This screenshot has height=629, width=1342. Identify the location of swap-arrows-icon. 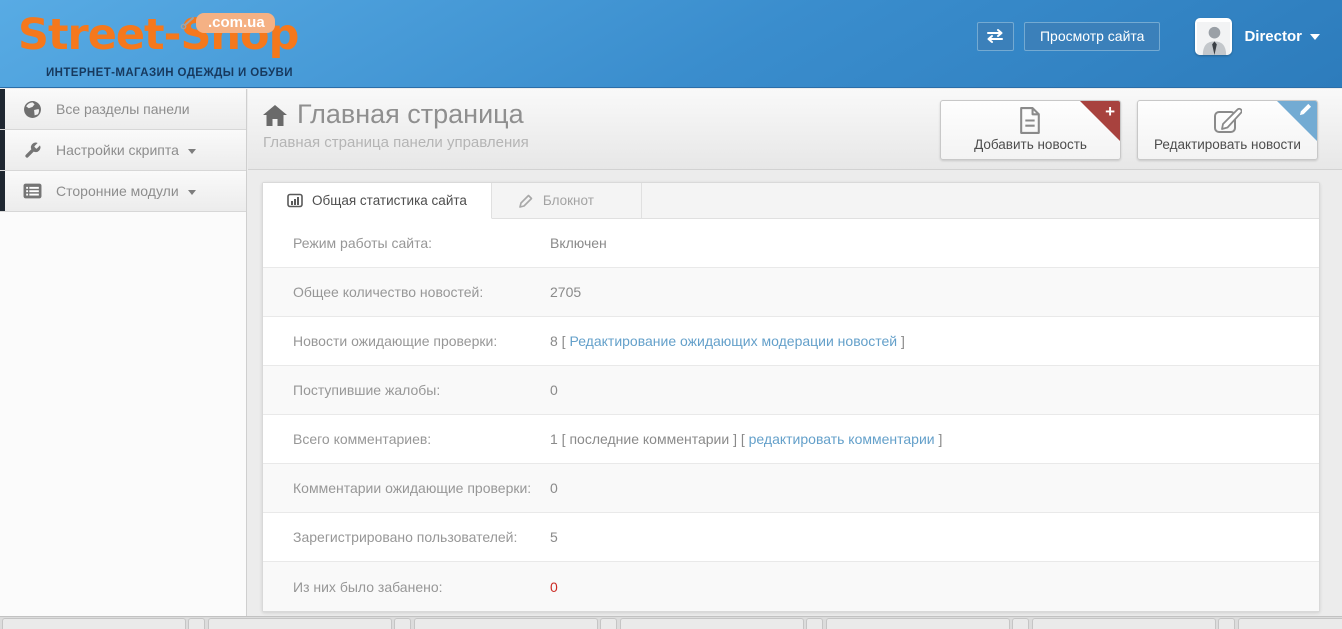
(995, 36).